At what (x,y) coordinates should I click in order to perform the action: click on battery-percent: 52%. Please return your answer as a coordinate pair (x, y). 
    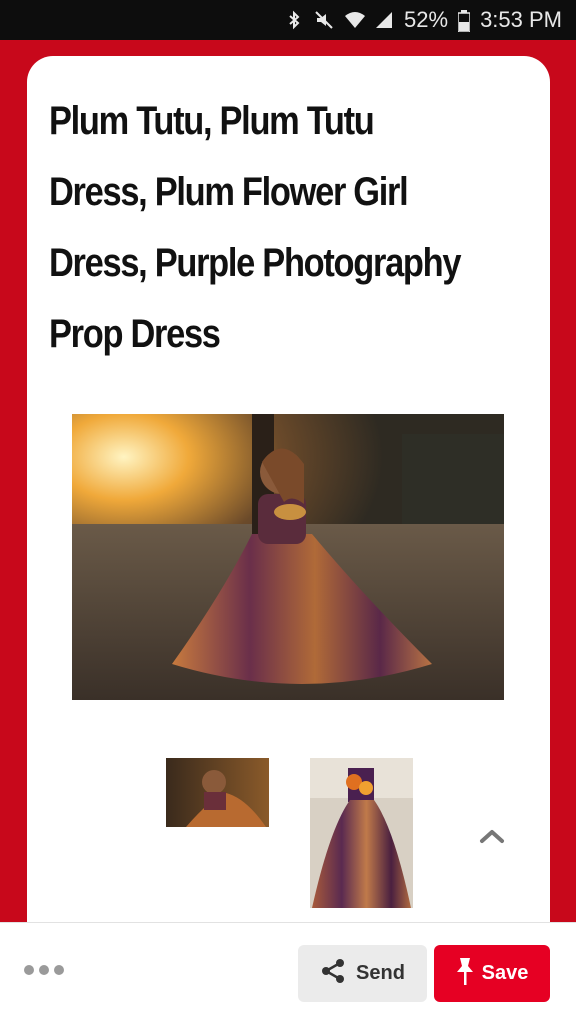
    Looking at the image, I should click on (426, 19).